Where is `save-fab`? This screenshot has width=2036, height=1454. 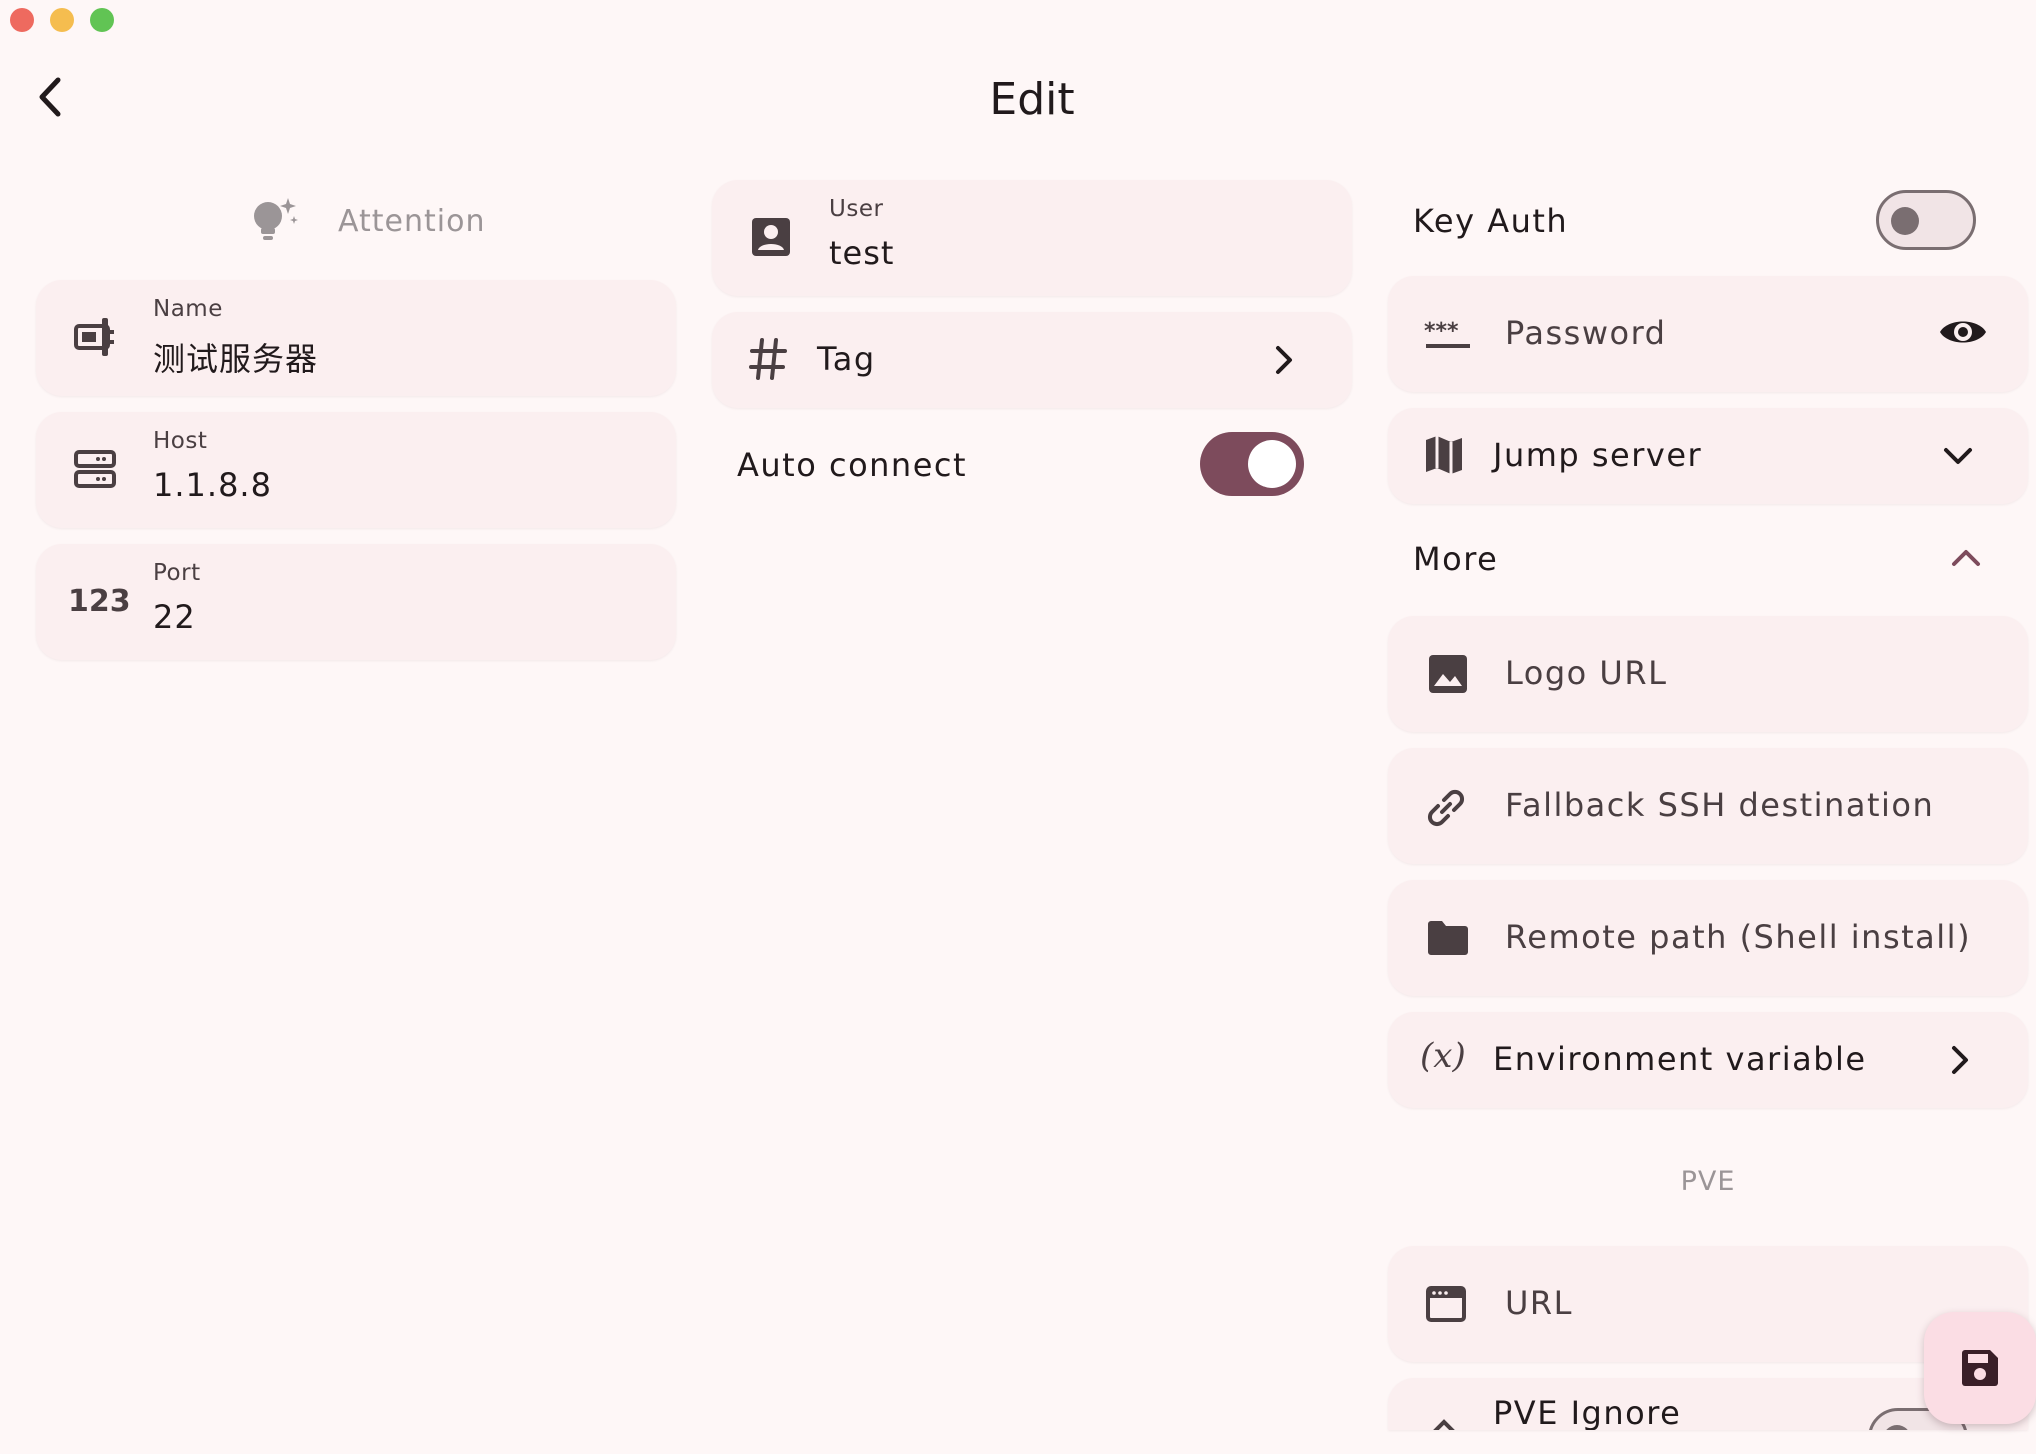
save-fab is located at coordinates (1980, 1368).